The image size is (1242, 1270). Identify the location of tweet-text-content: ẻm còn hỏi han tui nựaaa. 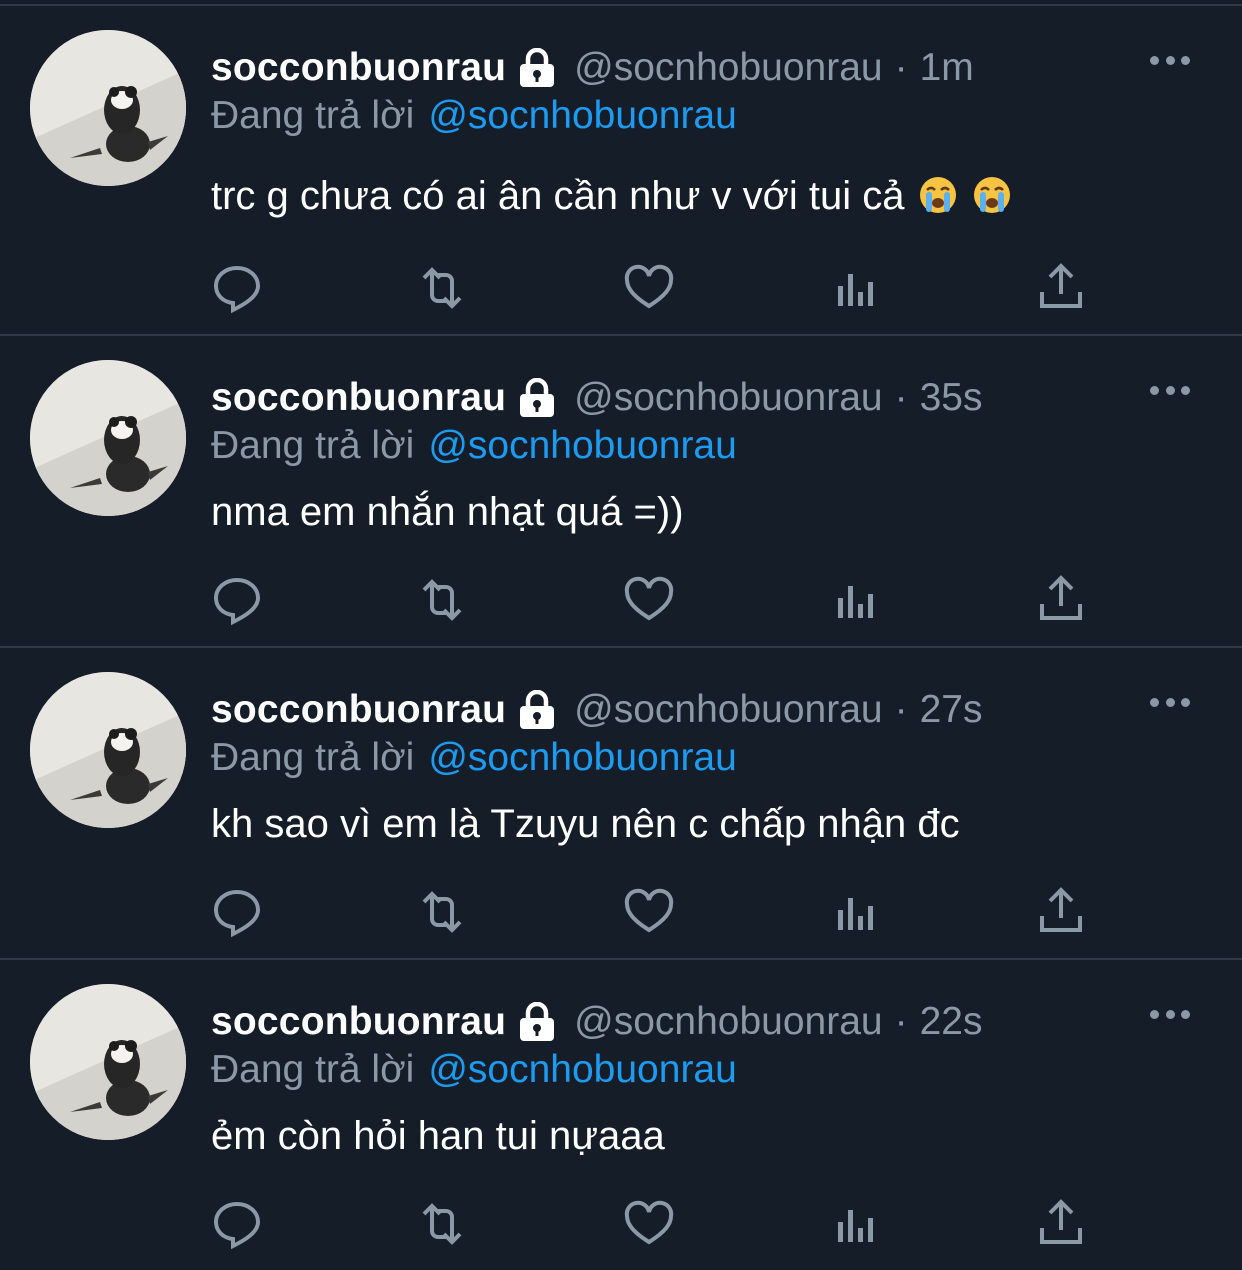
(438, 1136).